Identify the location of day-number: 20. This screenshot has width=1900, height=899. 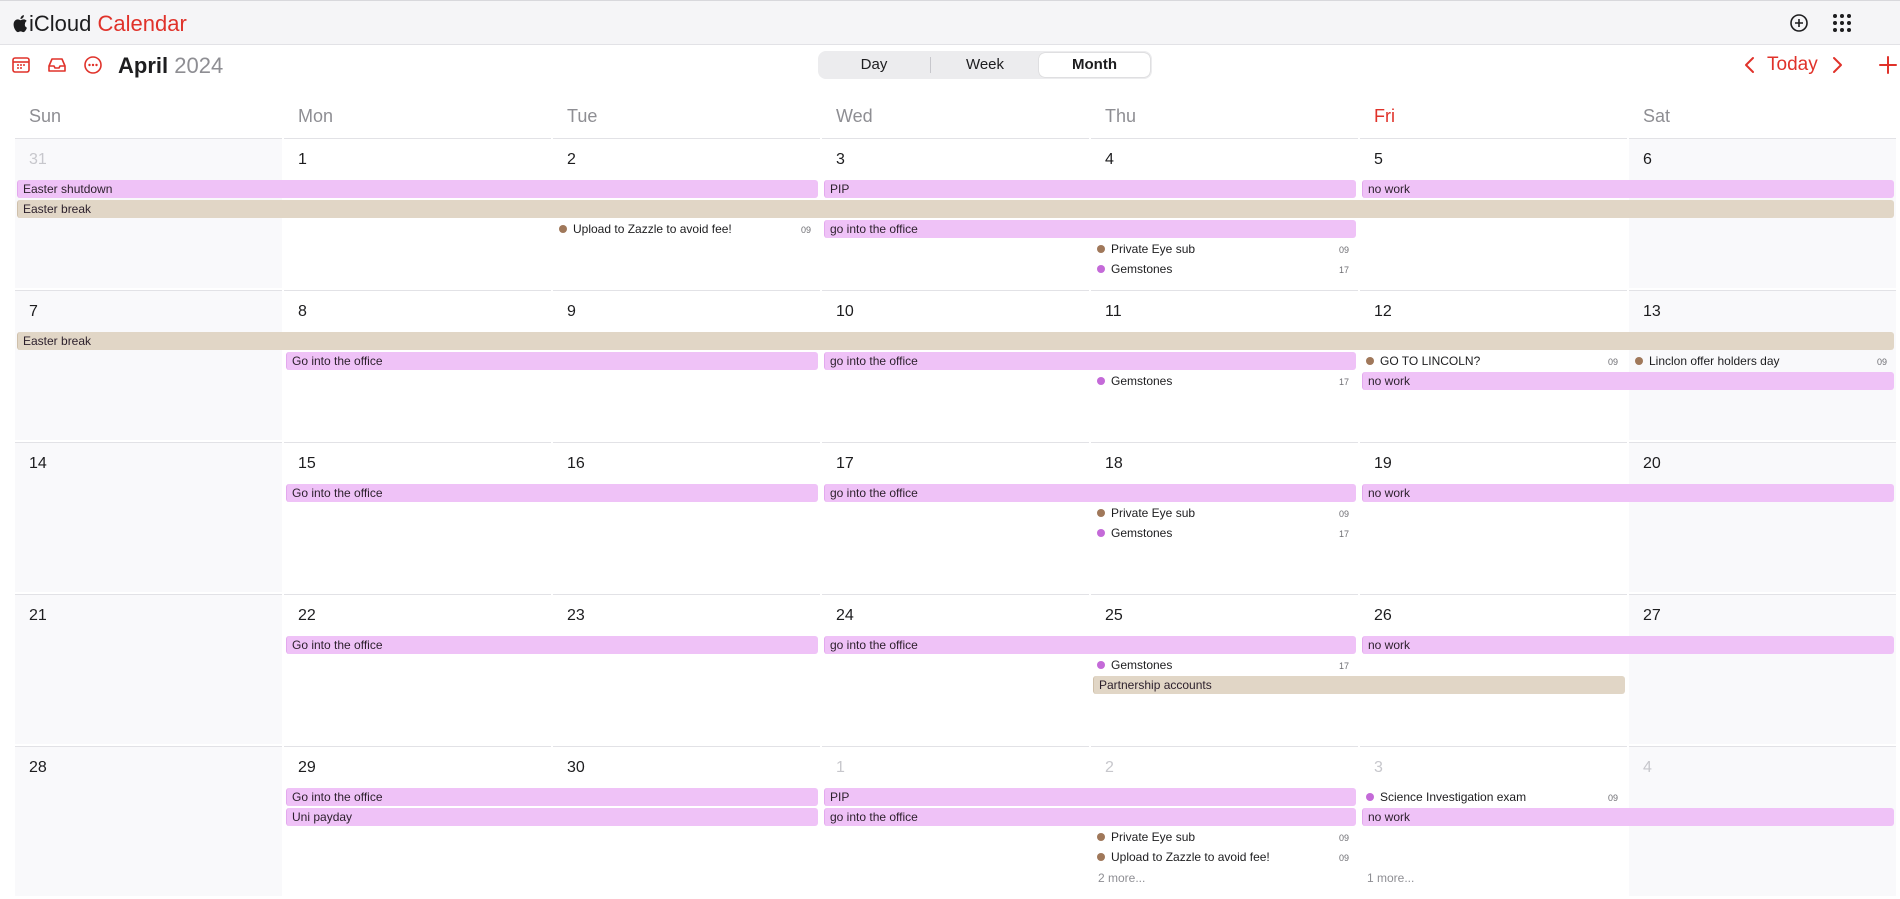
(1652, 463).